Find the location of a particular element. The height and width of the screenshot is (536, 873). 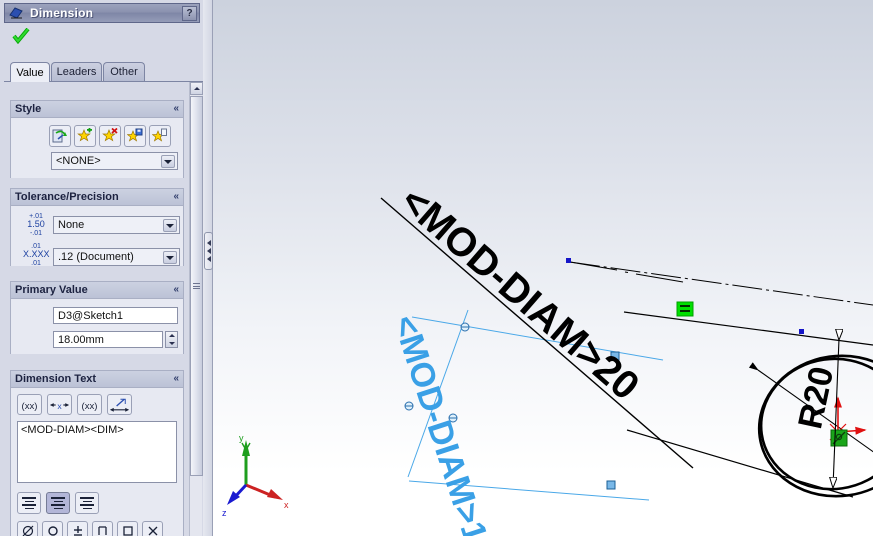

load-style-button is located at coordinates (160, 136).